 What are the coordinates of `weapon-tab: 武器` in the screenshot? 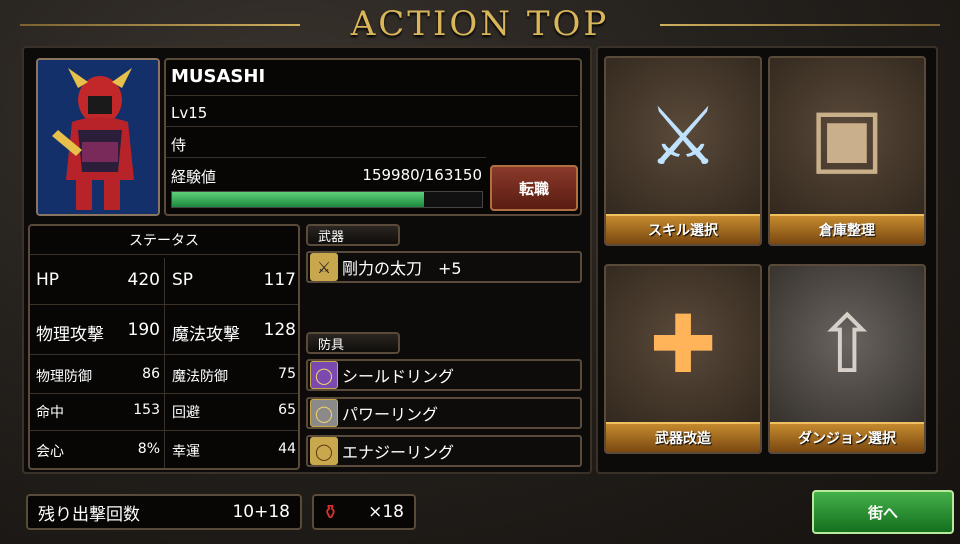 It's located at (353, 235).